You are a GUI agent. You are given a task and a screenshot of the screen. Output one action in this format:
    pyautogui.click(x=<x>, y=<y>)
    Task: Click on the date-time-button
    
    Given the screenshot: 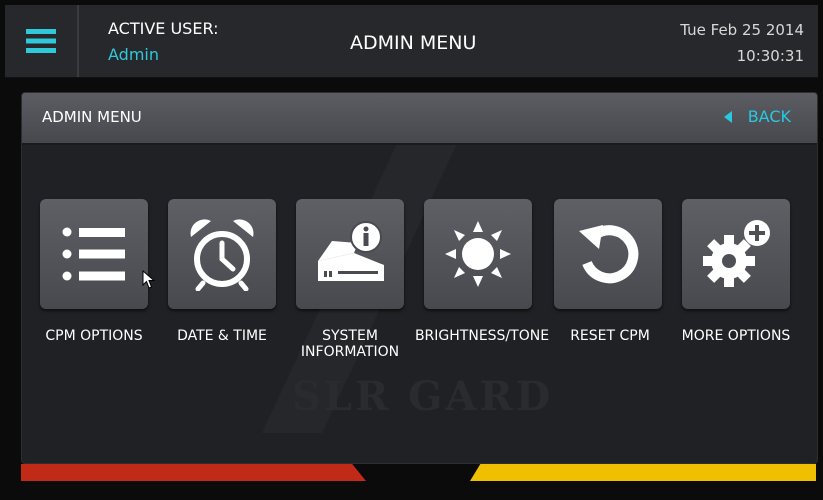 What is the action you would take?
    pyautogui.click(x=222, y=254)
    